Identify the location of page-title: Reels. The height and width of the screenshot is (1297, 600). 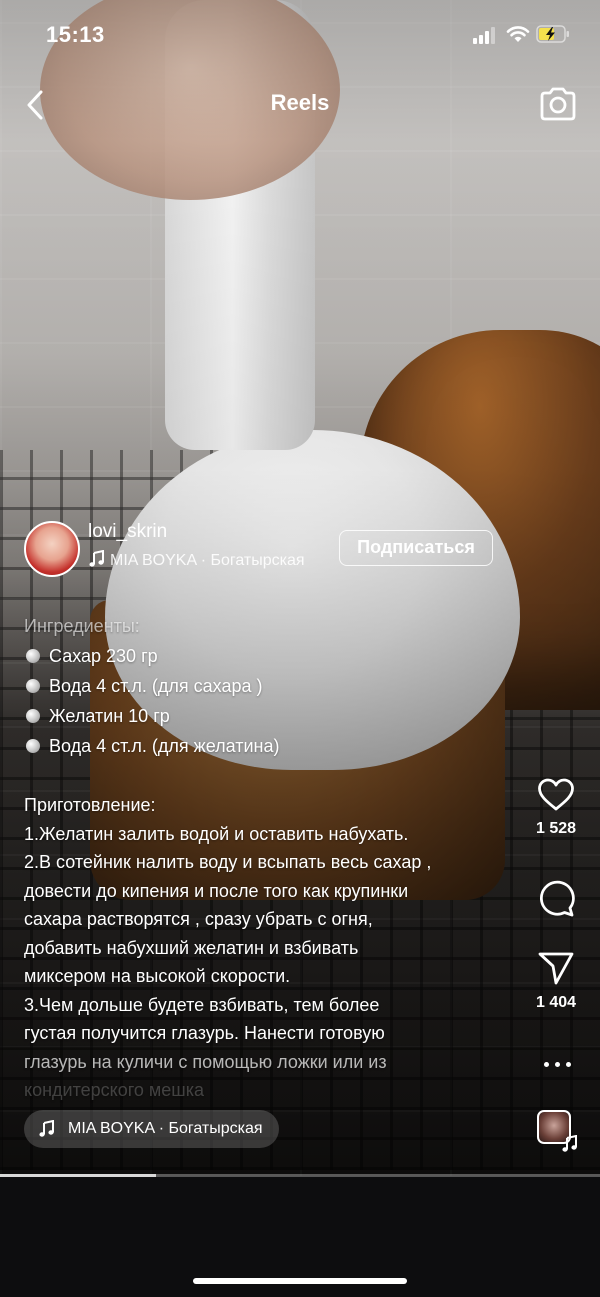
(300, 102).